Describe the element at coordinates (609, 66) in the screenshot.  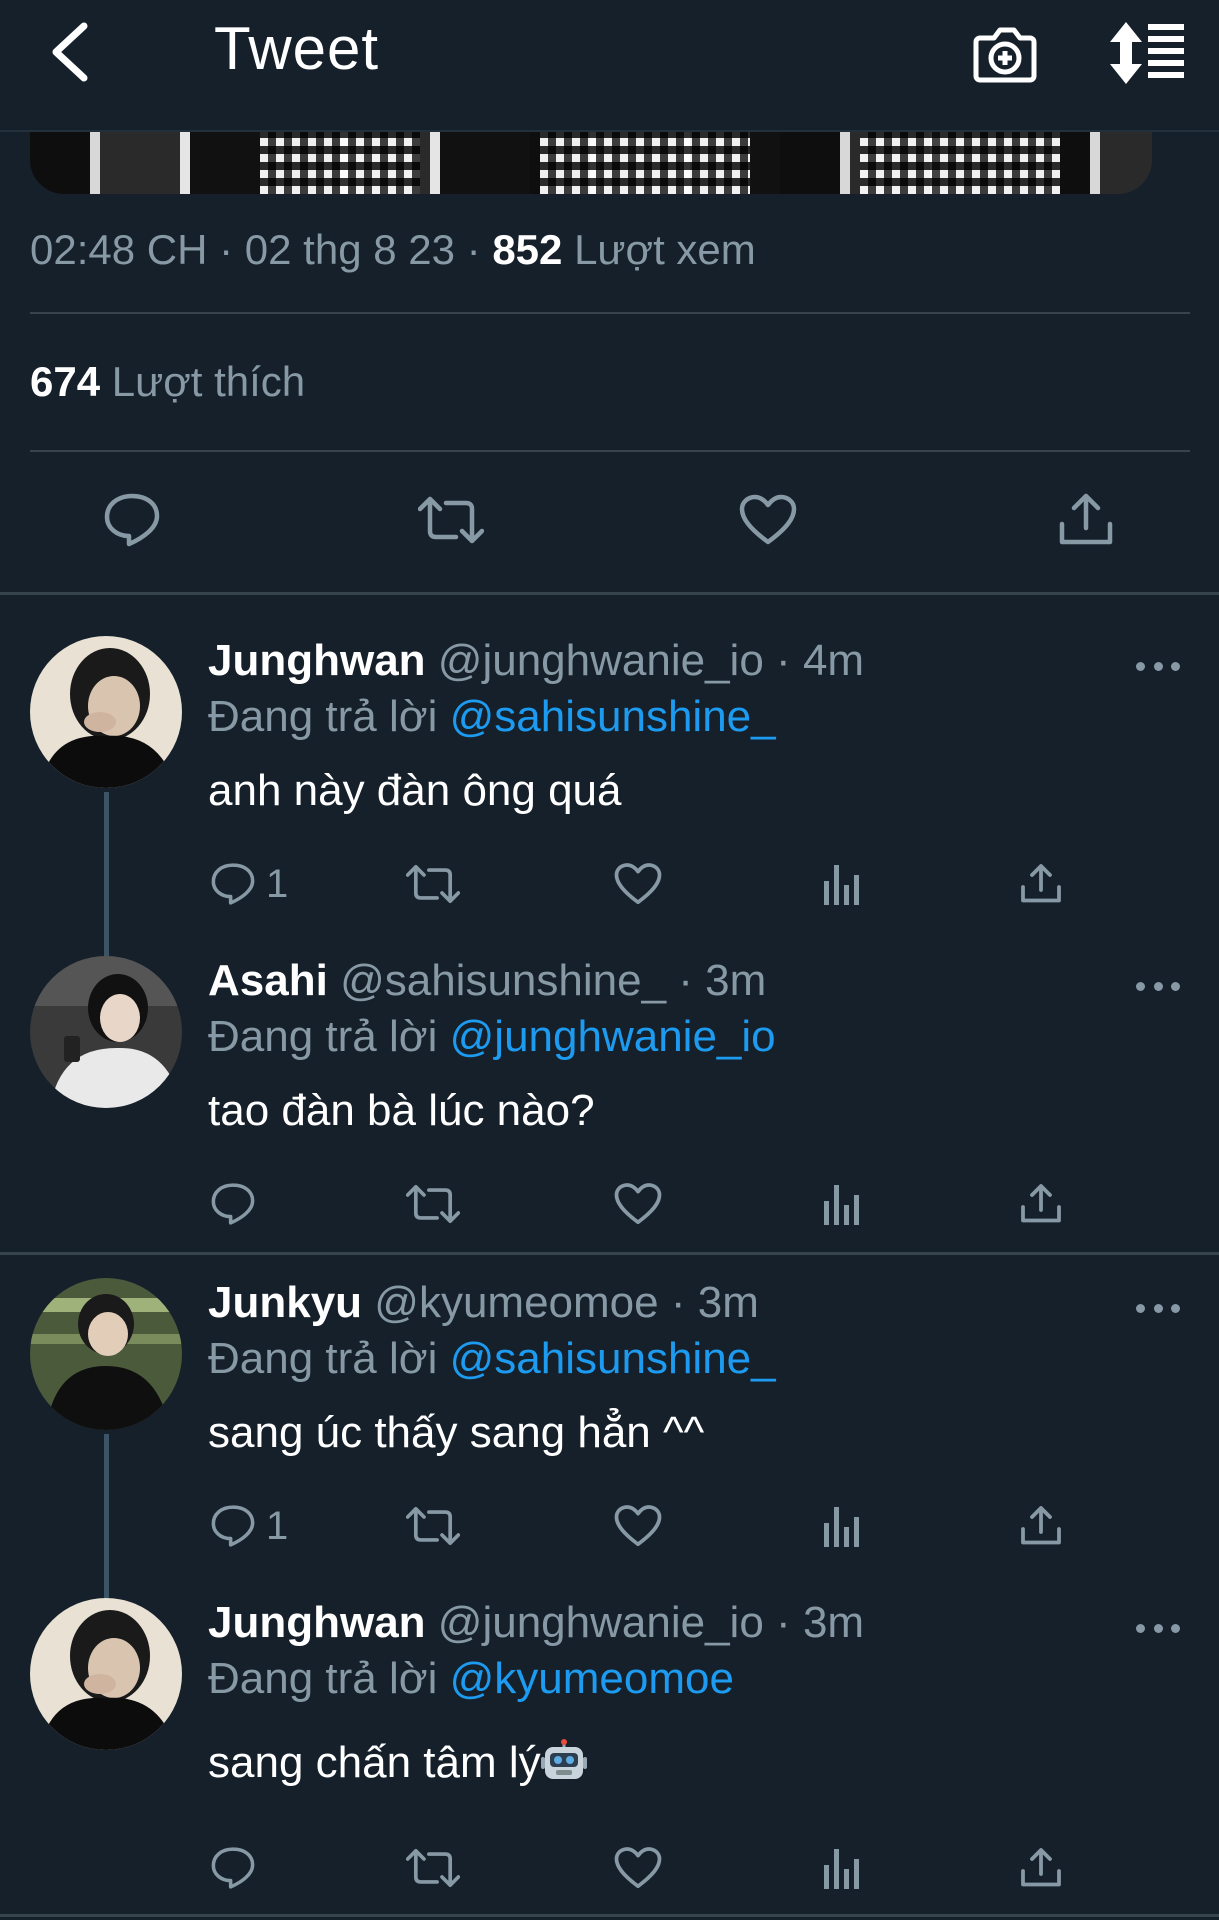
I see `top-bar: Tweet` at that location.